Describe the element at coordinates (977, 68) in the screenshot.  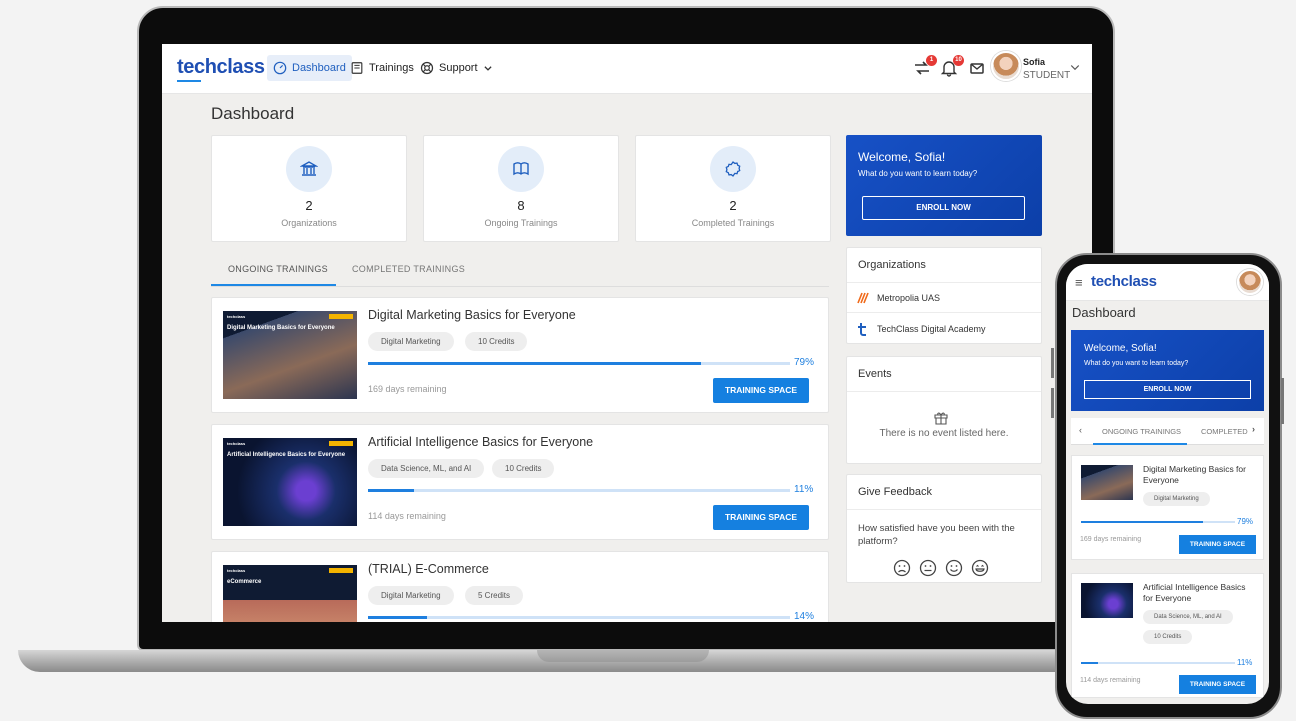
I see `mail-icon` at that location.